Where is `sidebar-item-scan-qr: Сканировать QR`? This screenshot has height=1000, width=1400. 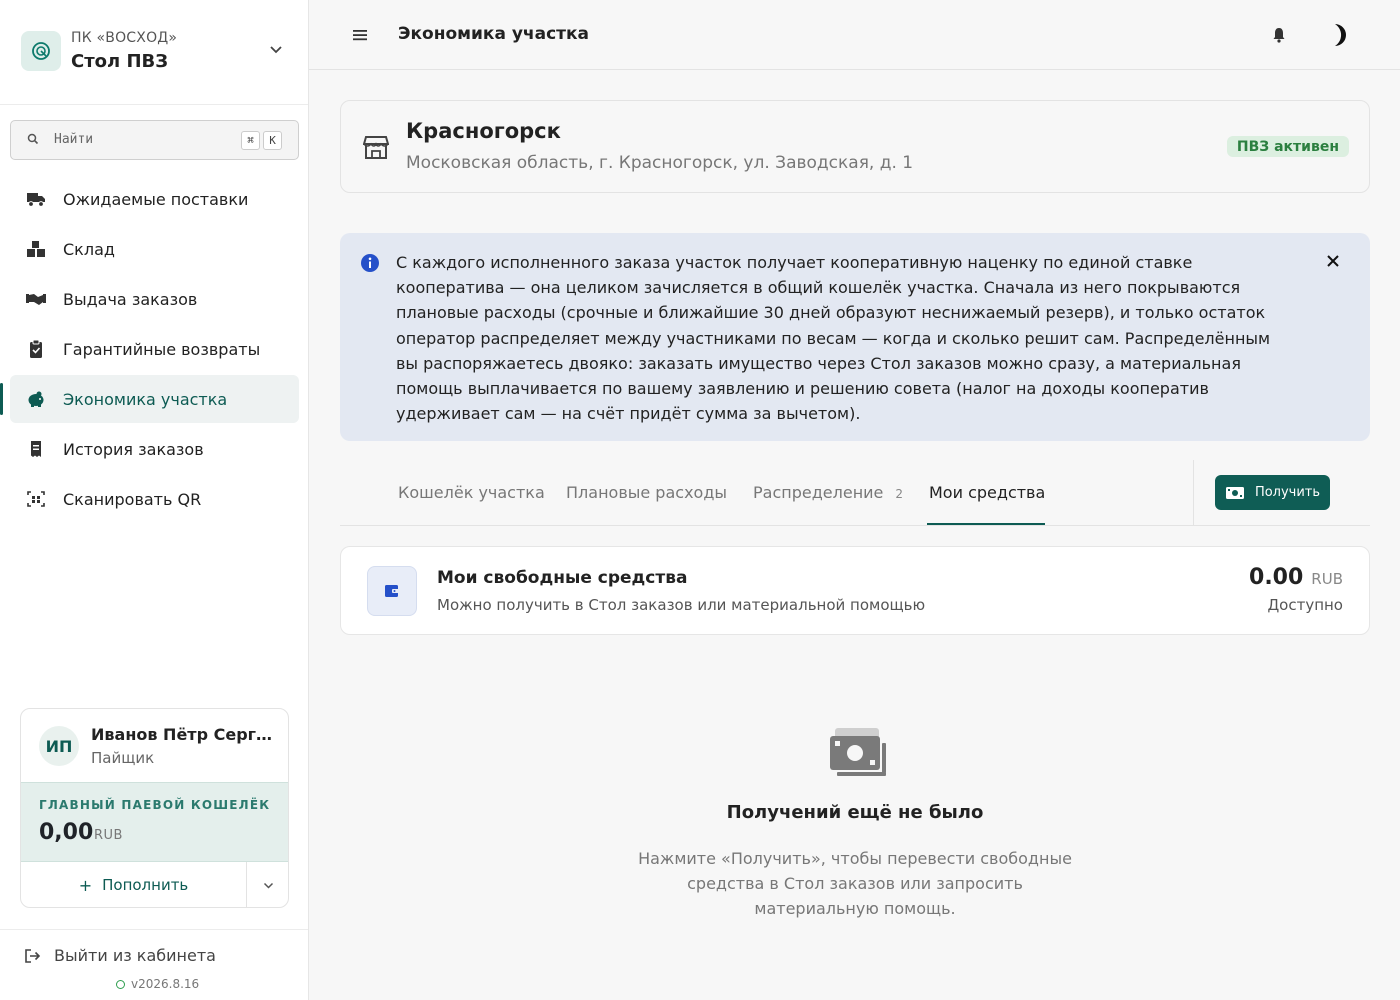 sidebar-item-scan-qr: Сканировать QR is located at coordinates (154, 499).